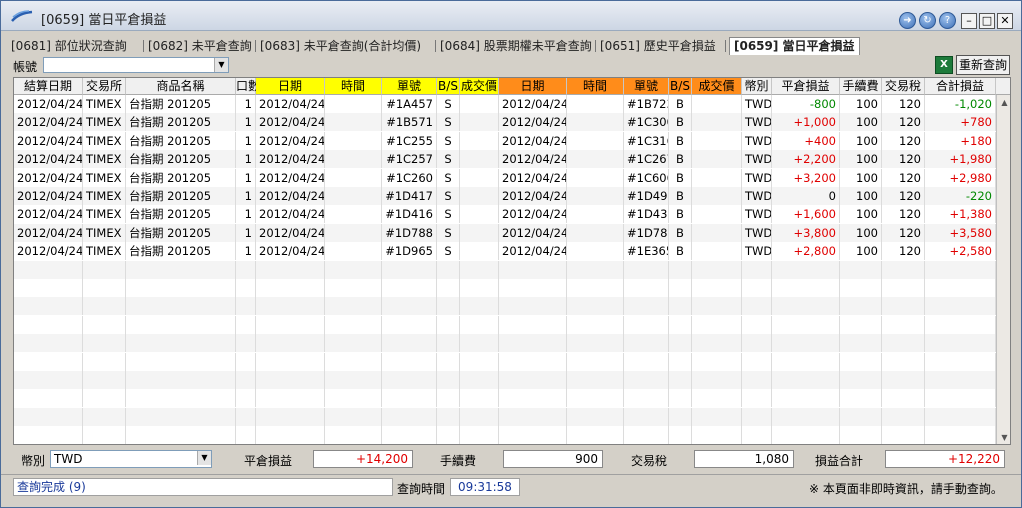 The image size is (1022, 508). What do you see at coordinates (861, 104) in the screenshot?
I see `cell-fee: 100` at bounding box center [861, 104].